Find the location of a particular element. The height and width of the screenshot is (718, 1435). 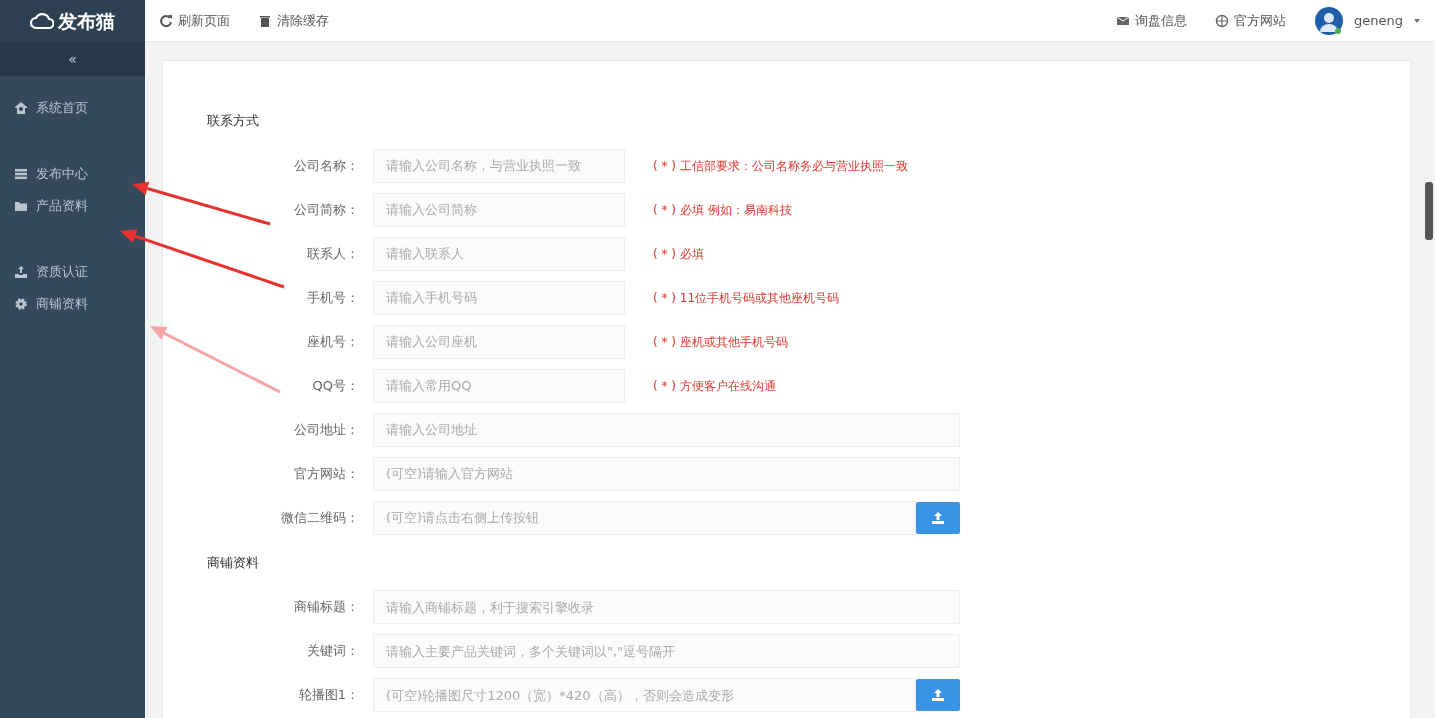

toolbar-button: 清除缓存 is located at coordinates (293, 20).